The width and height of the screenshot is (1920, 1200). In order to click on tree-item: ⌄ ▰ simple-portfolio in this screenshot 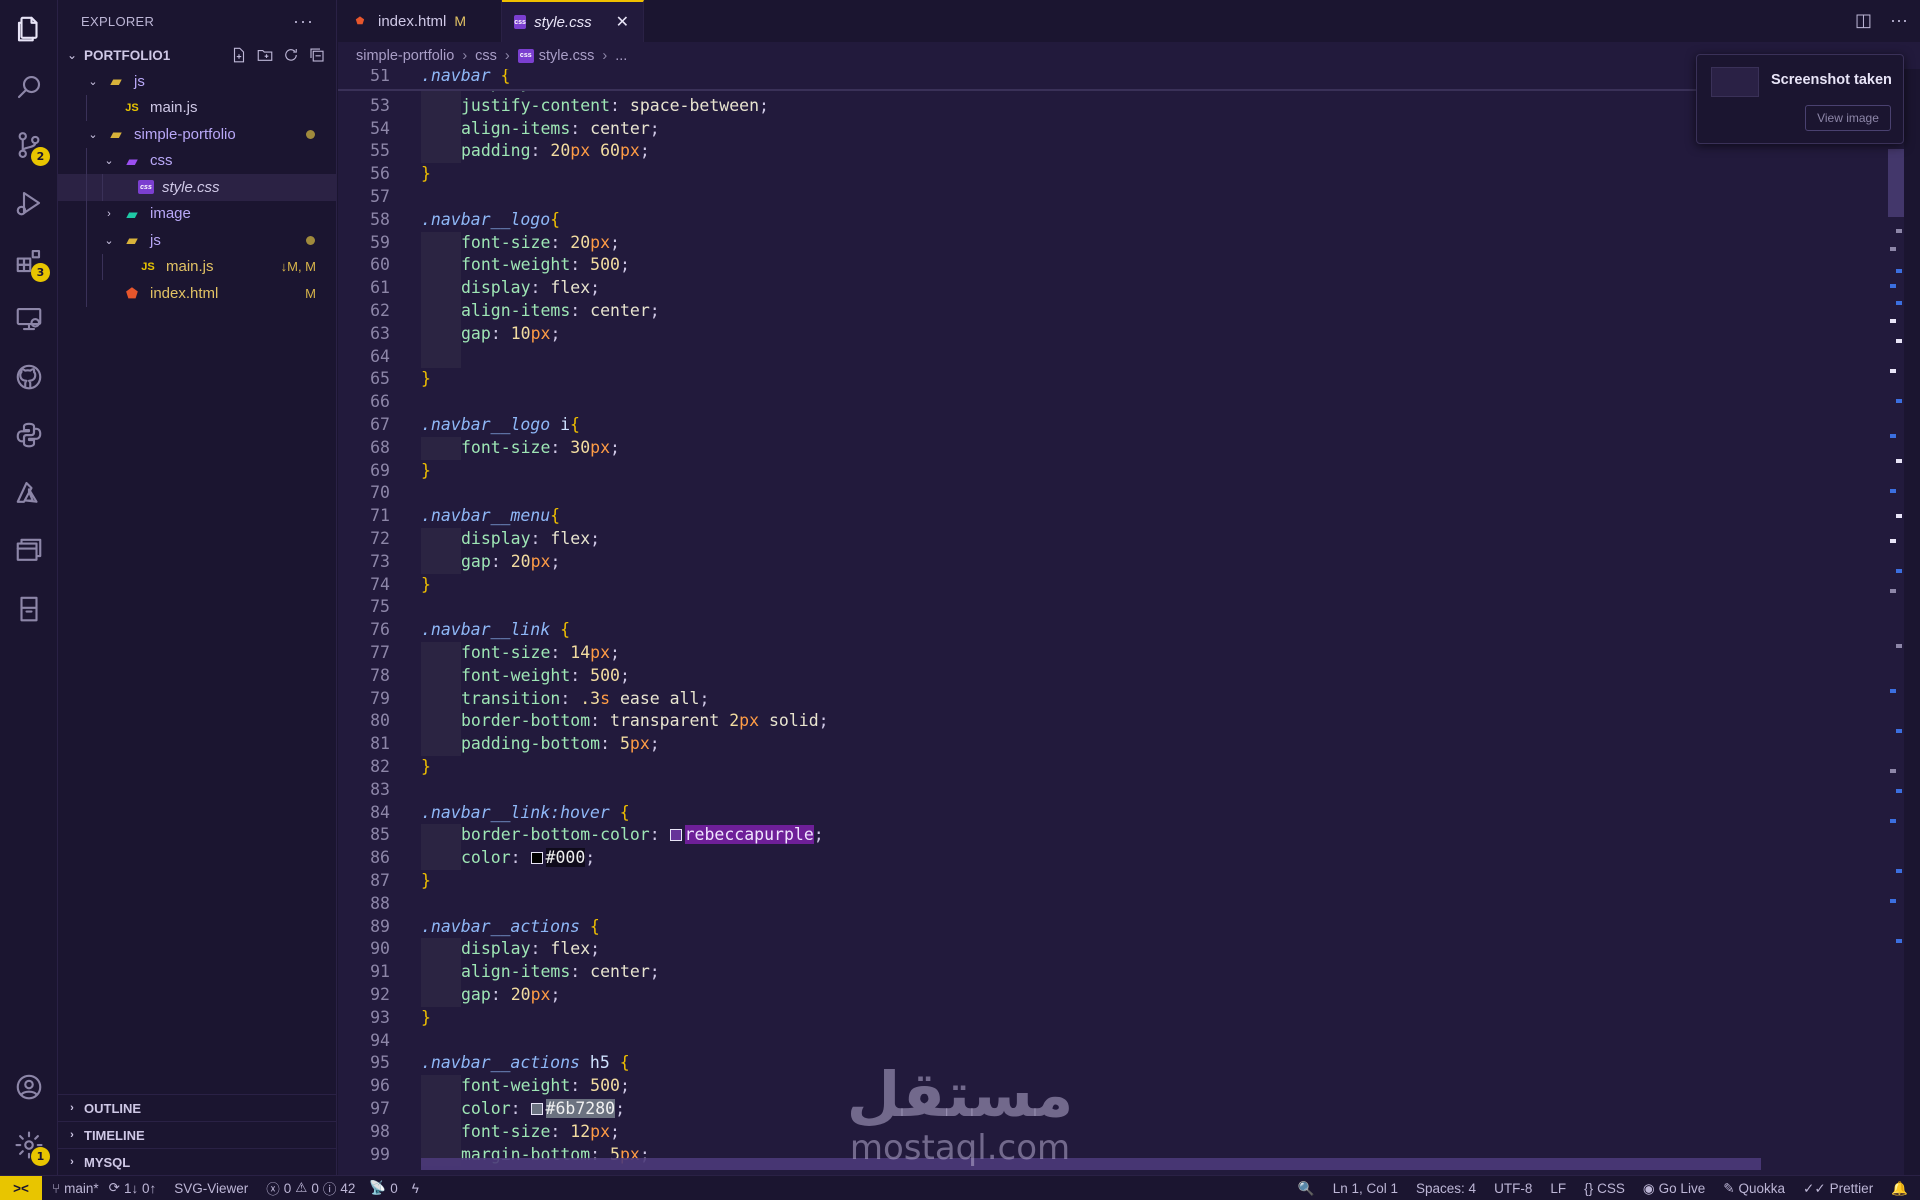, I will do `click(197, 134)`.